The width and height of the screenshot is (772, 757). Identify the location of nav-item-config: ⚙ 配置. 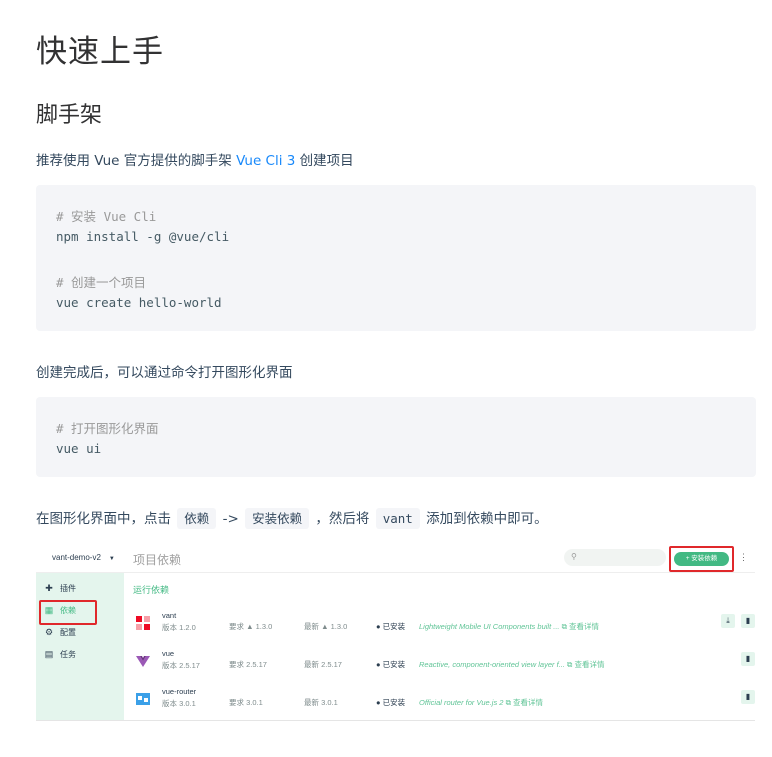
(60, 632).